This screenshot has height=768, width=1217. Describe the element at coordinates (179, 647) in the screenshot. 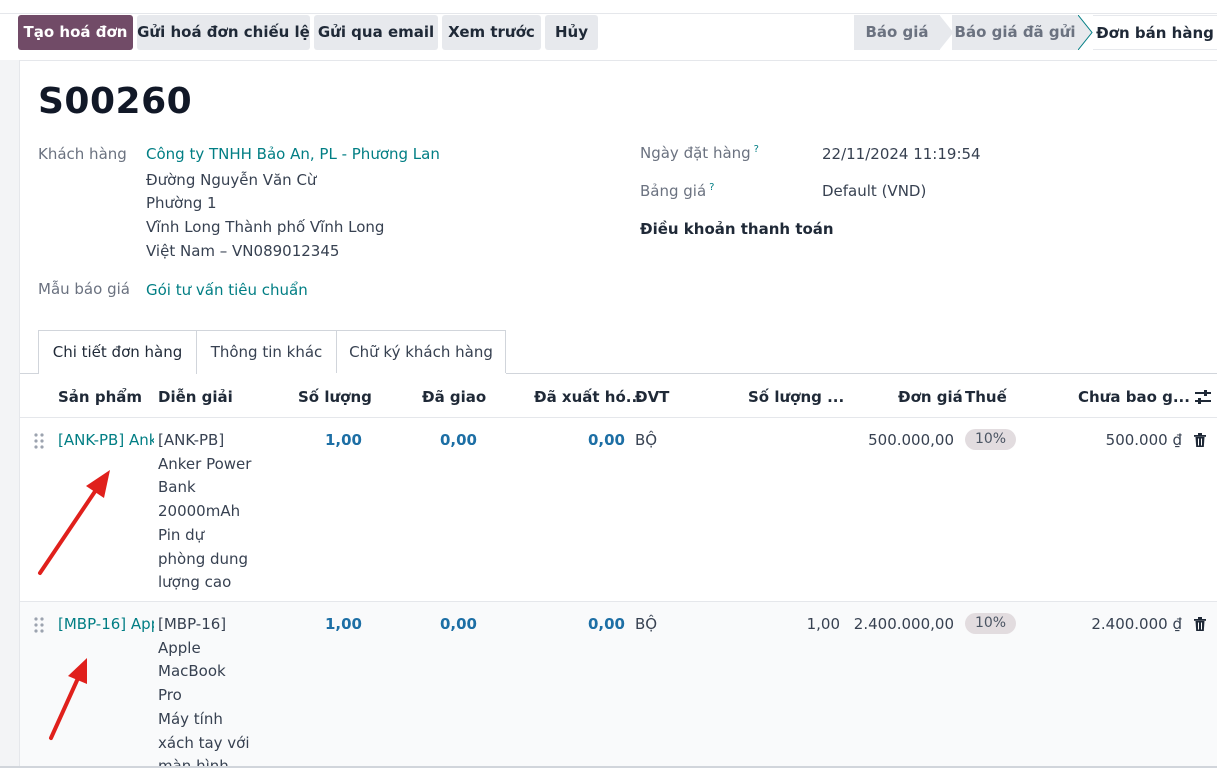

I see `description-line: Apple` at that location.